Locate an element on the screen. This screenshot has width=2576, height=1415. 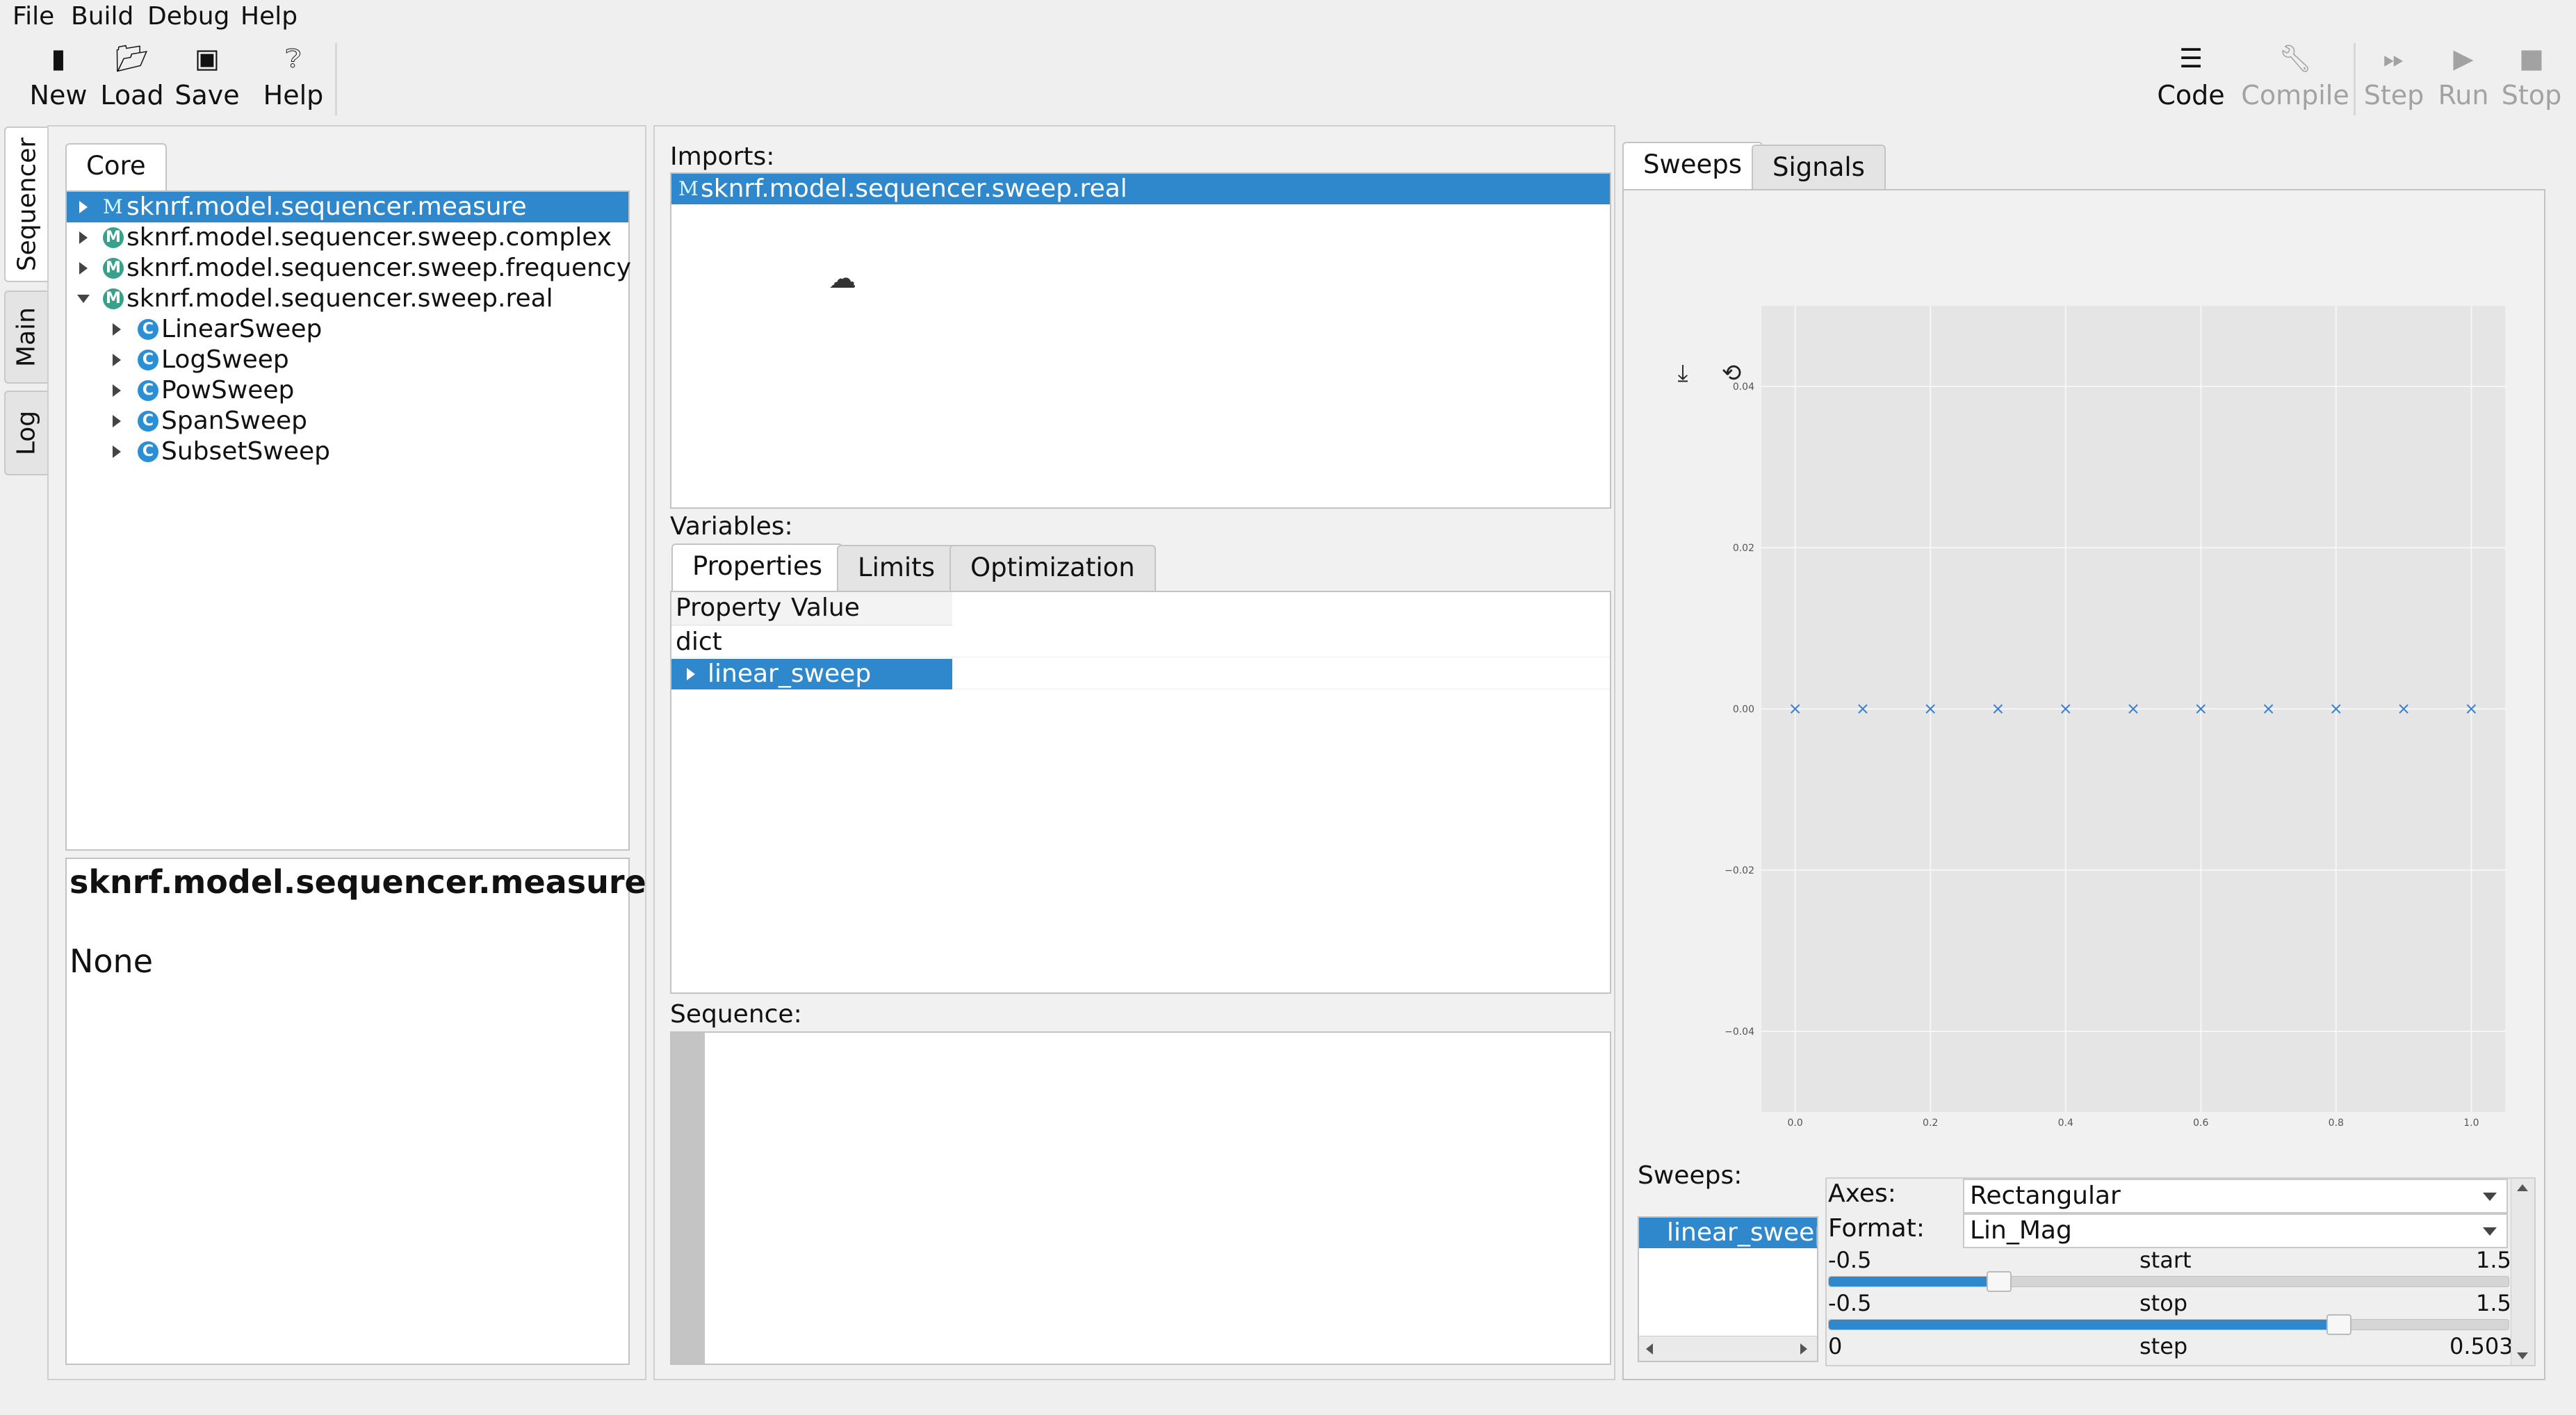
line-number-gutter is located at coordinates (688, 1198).